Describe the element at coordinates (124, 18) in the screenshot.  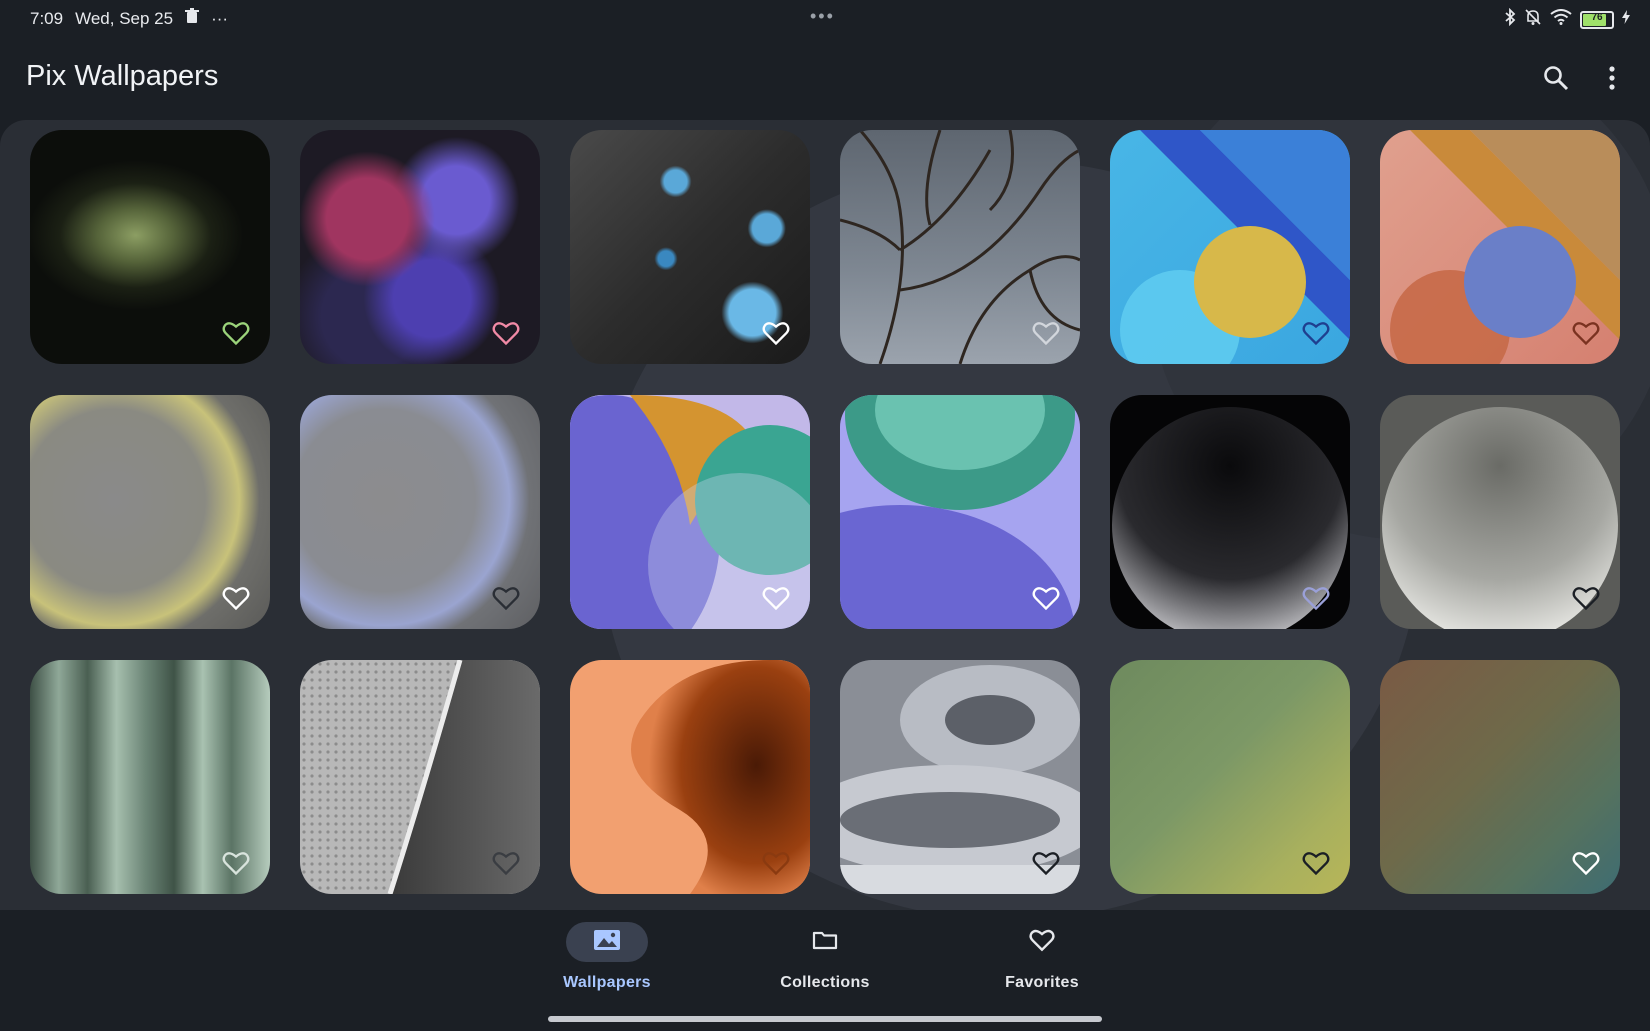
I see `status-date: Wed, Sep 25` at that location.